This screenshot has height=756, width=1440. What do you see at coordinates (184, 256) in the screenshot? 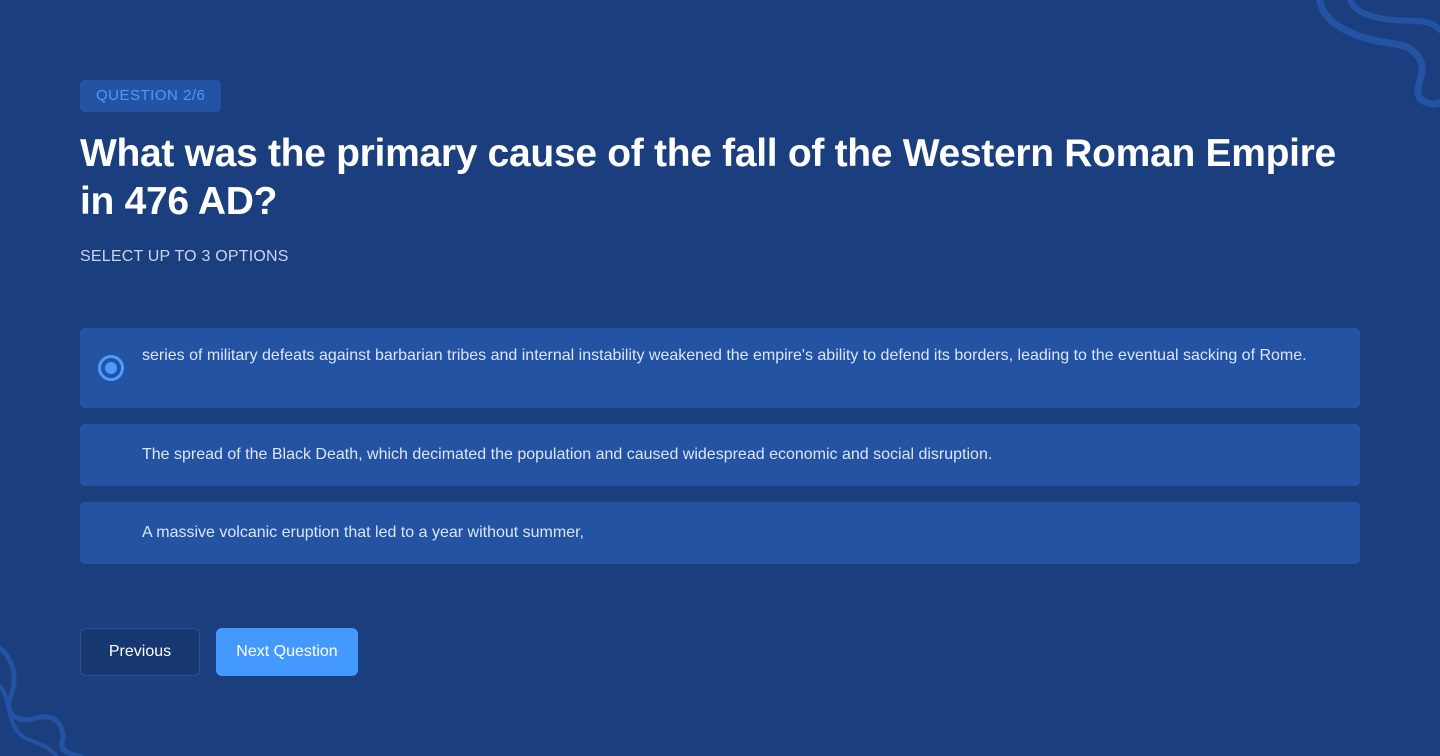
I see `selection-instruction: SELECT UP TO 3 OPTIONS` at bounding box center [184, 256].